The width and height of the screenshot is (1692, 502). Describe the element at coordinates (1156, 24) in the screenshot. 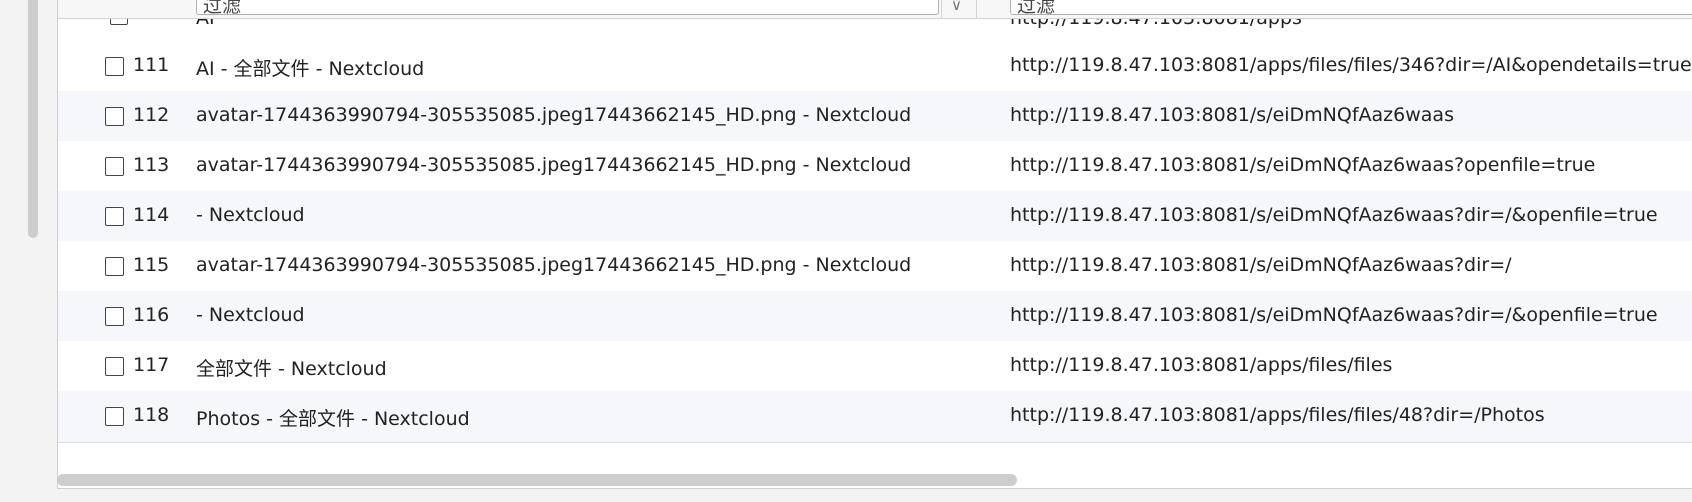

I see `row-url: http://119.8.47.103:8081/apps` at that location.